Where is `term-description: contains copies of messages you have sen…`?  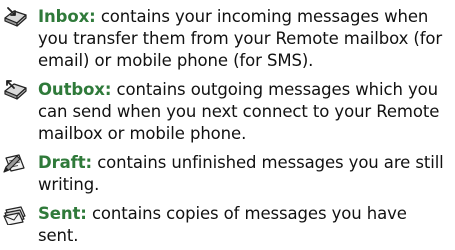
term-description: contains copies of messages you have sen… is located at coordinates (222, 224).